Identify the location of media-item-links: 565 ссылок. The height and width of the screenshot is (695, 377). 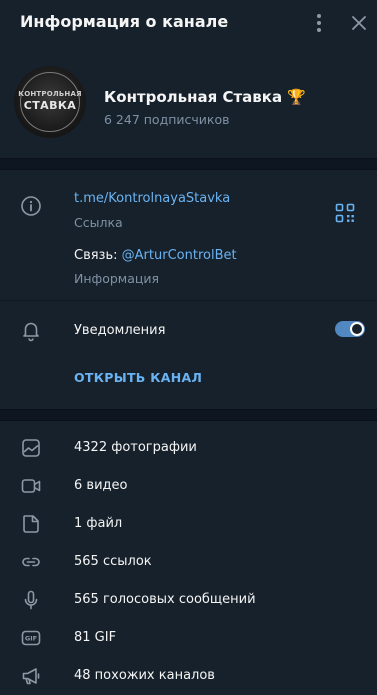
(188, 562).